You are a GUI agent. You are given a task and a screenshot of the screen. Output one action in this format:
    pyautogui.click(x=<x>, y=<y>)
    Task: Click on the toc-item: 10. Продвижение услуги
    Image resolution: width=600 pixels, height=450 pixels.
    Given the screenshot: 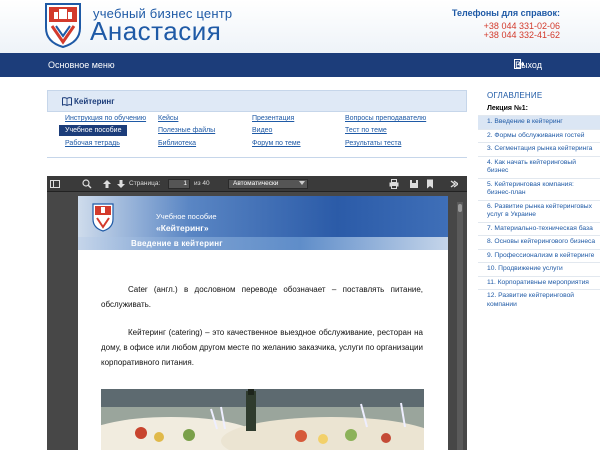 What is the action you would take?
    pyautogui.click(x=539, y=269)
    